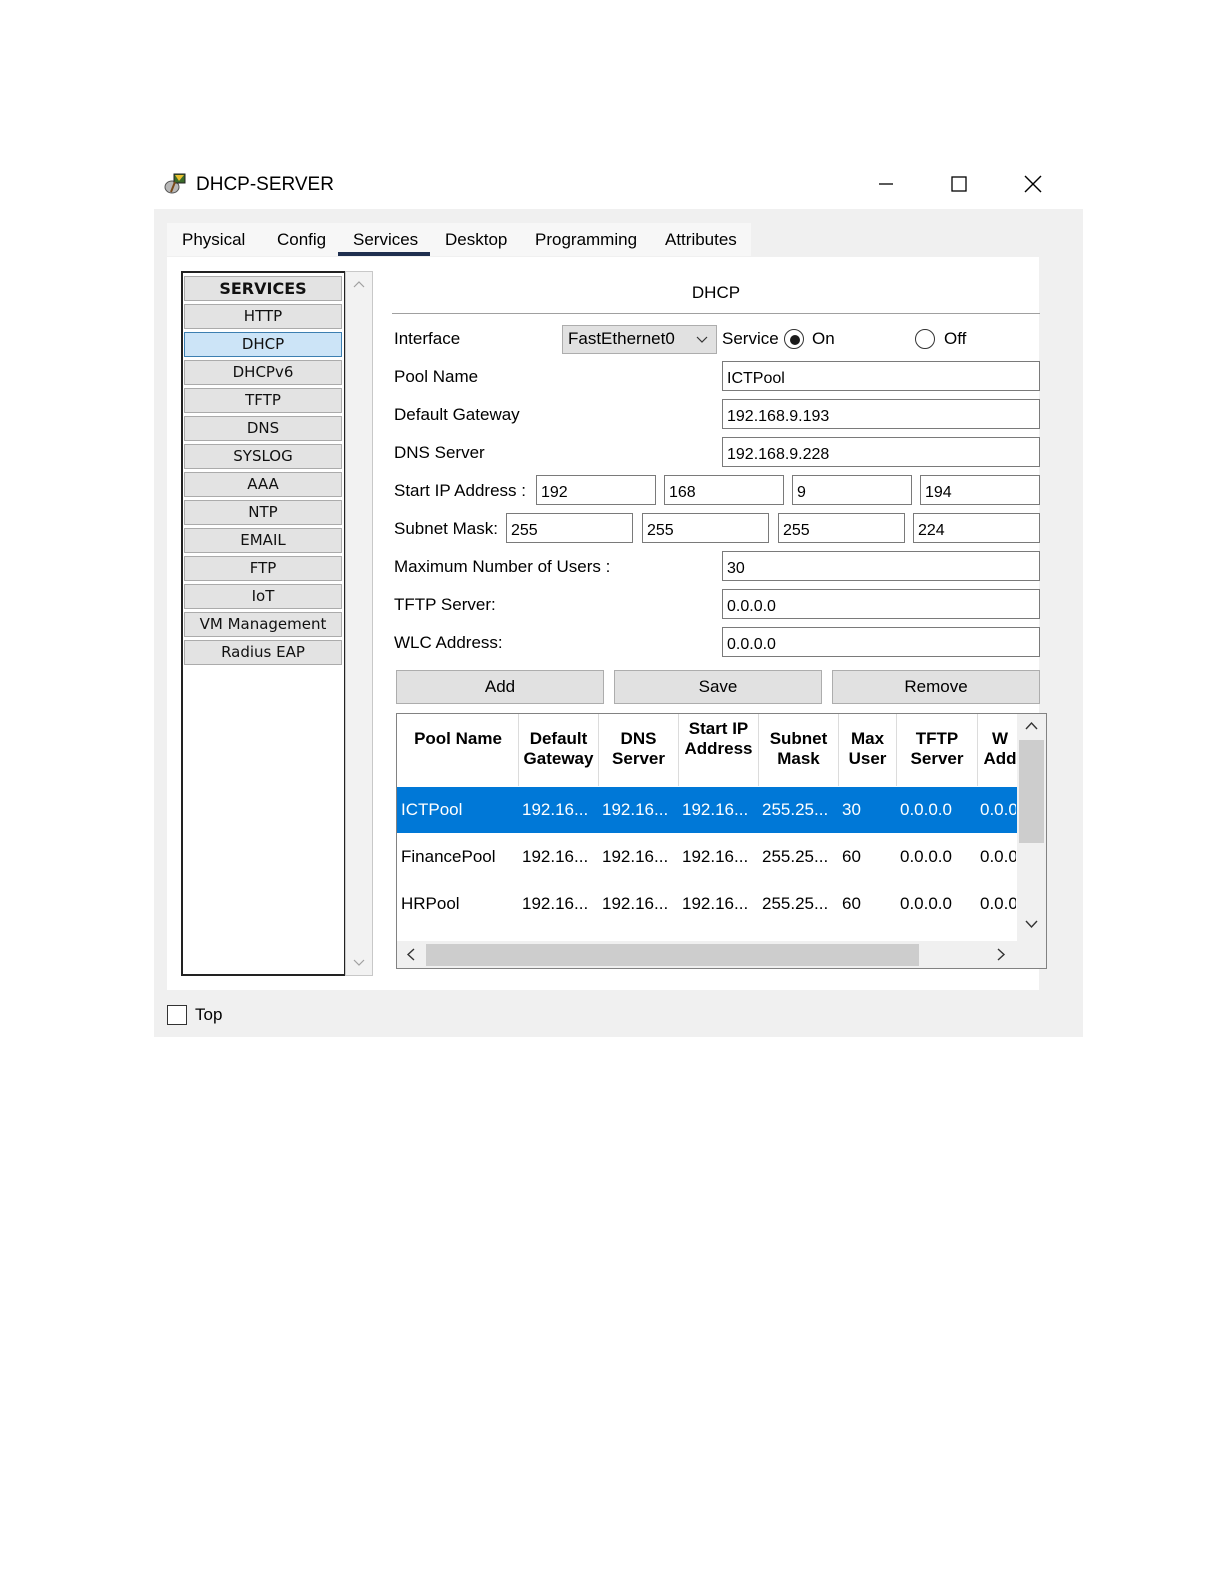 Image resolution: width=1225 pixels, height=1585 pixels. I want to click on tftp-server-input, so click(881, 604).